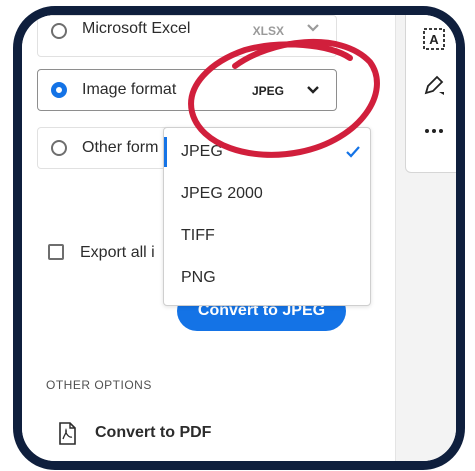 The height and width of the screenshot is (471, 475). What do you see at coordinates (59, 148) in the screenshot?
I see `radio-other-format` at bounding box center [59, 148].